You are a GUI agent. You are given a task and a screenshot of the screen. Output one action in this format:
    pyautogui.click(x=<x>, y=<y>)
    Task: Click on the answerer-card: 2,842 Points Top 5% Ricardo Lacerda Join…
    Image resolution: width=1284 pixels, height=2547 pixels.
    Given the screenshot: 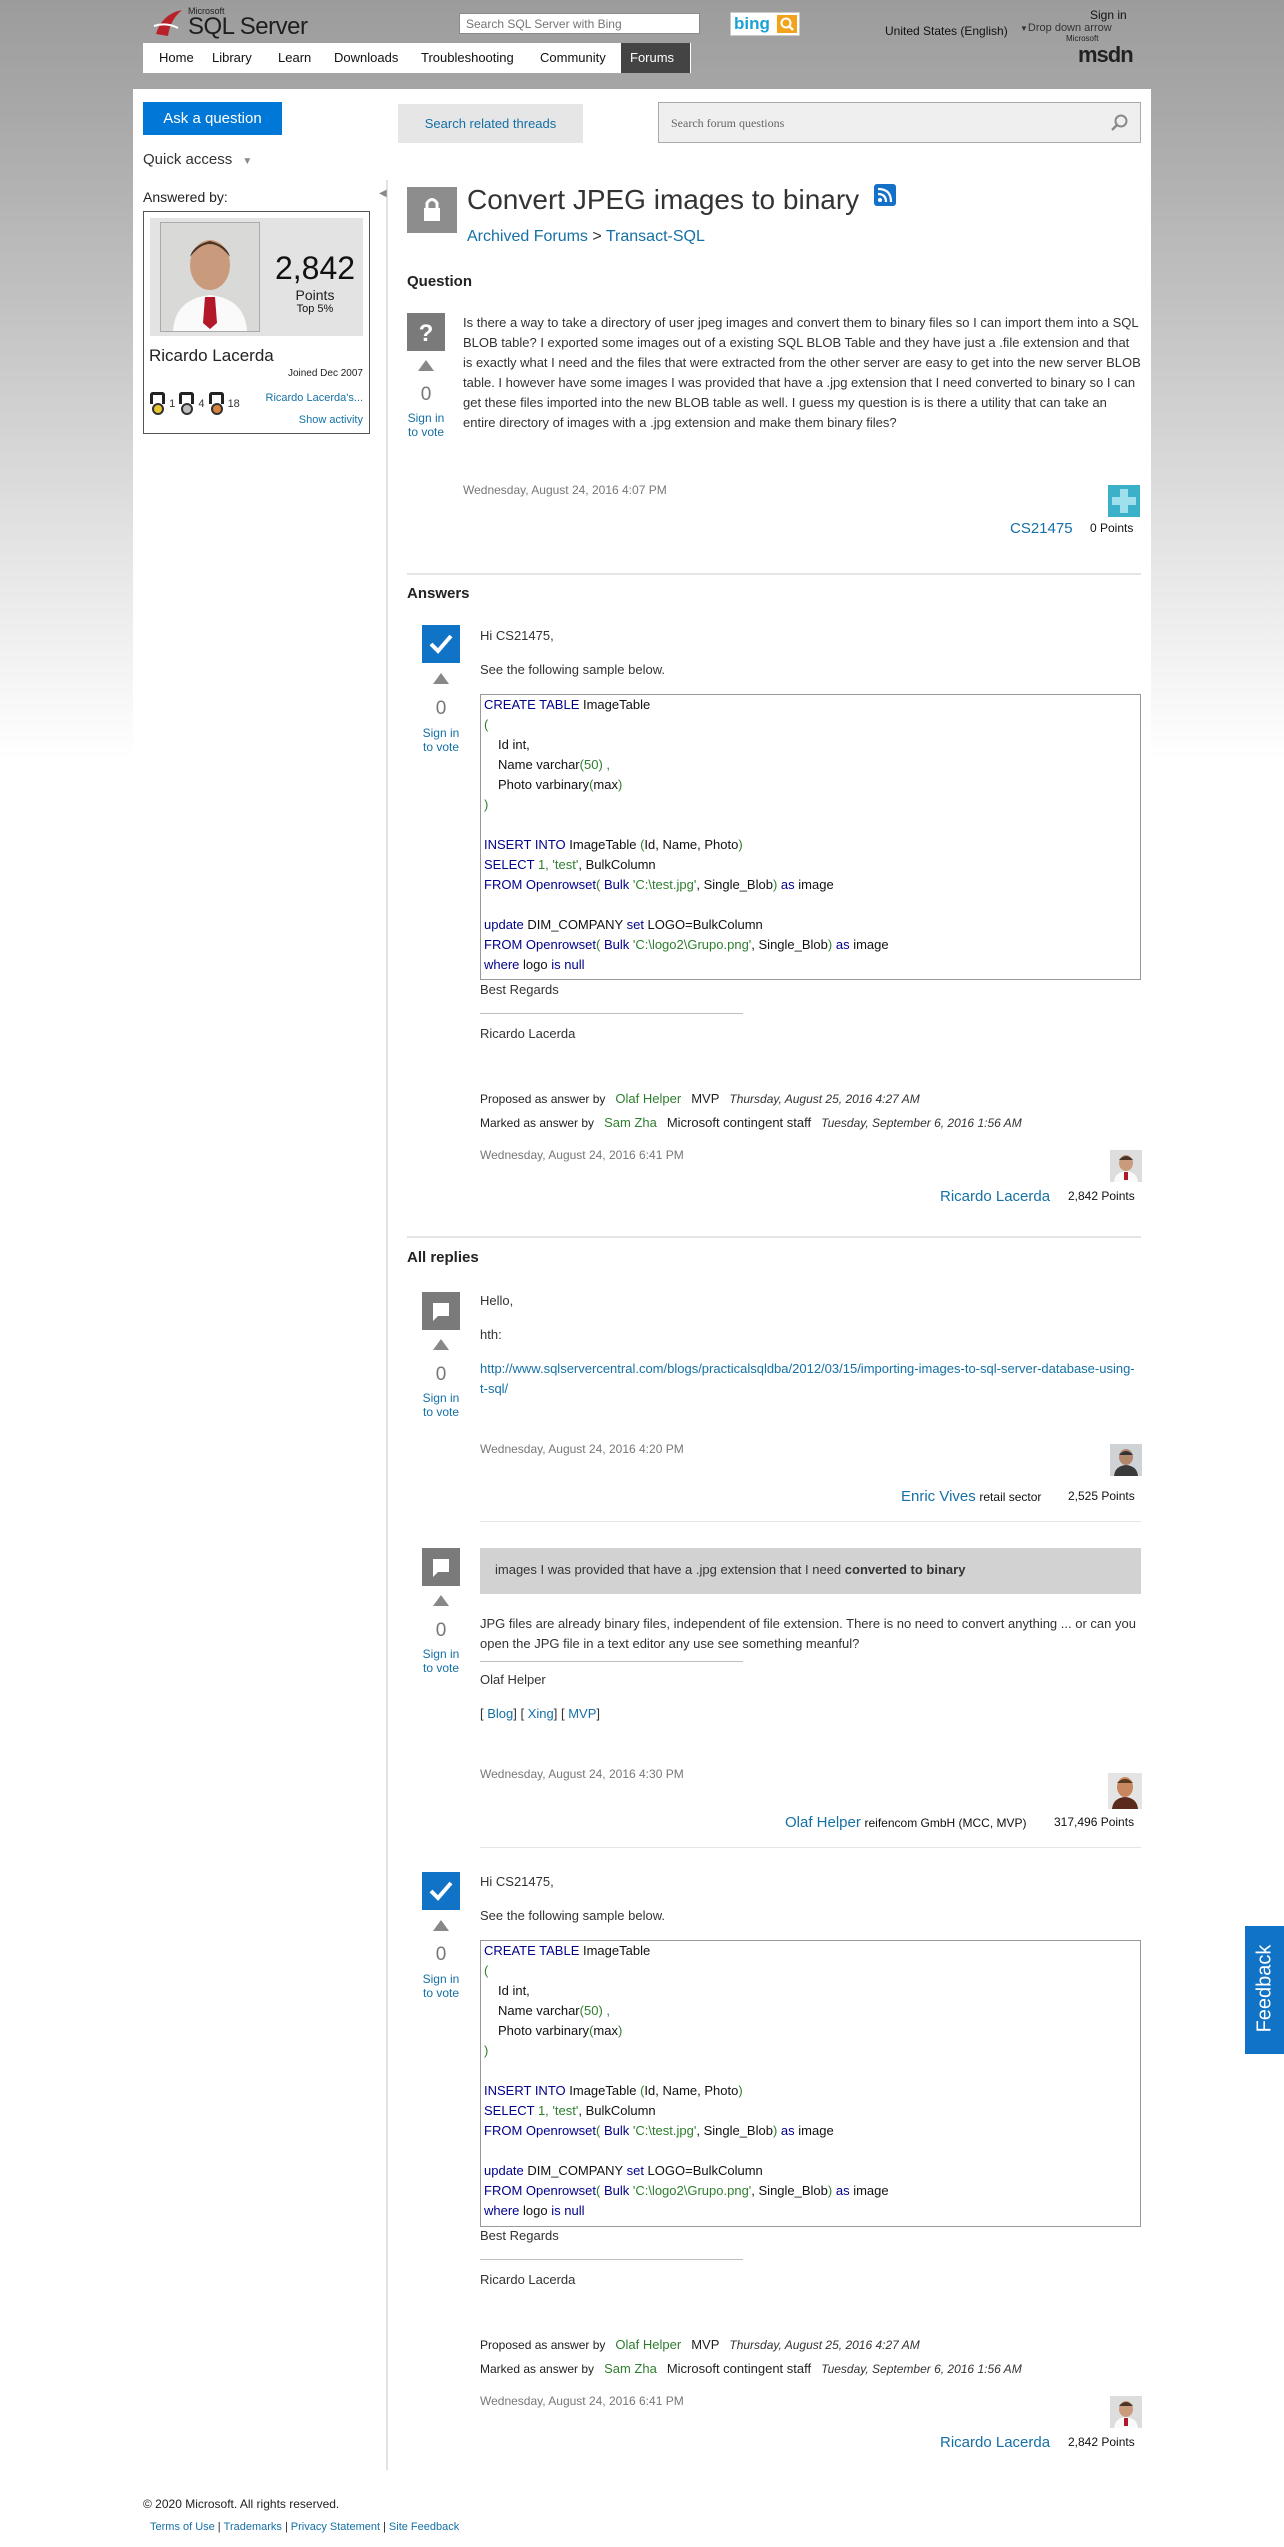 What is the action you would take?
    pyautogui.click(x=256, y=322)
    